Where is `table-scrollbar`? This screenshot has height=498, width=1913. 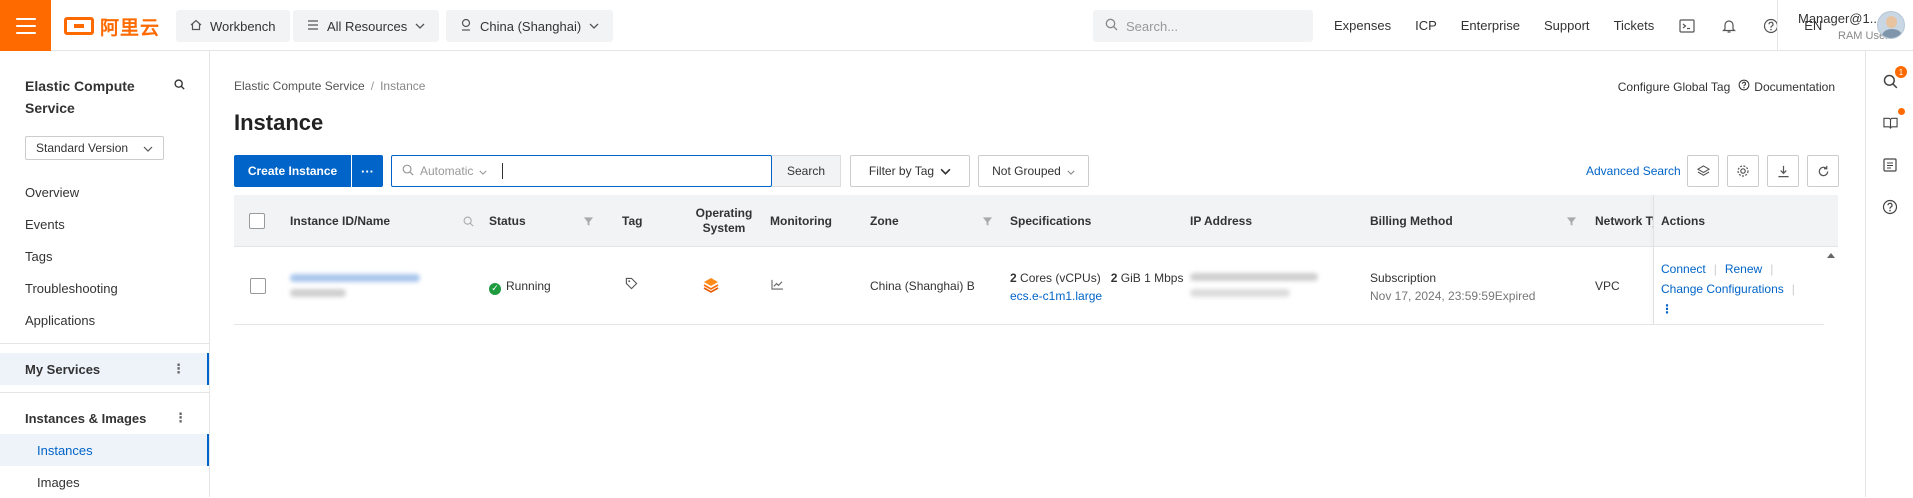 table-scrollbar is located at coordinates (1831, 372).